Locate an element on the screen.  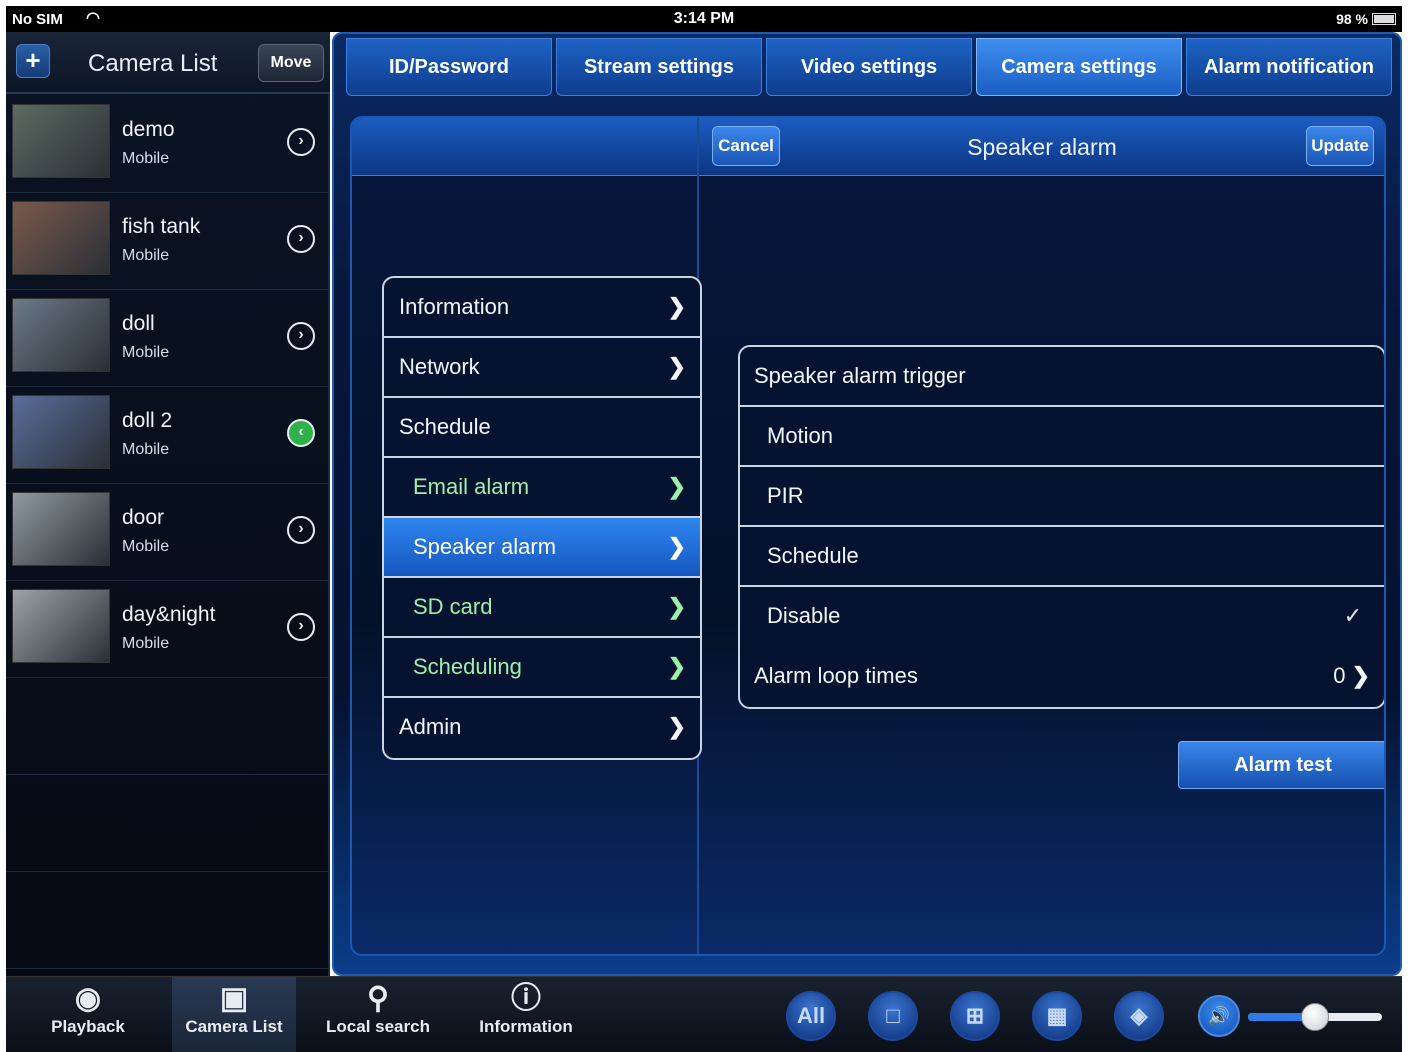
camera-row: demo Mobile › is located at coordinates (168, 144).